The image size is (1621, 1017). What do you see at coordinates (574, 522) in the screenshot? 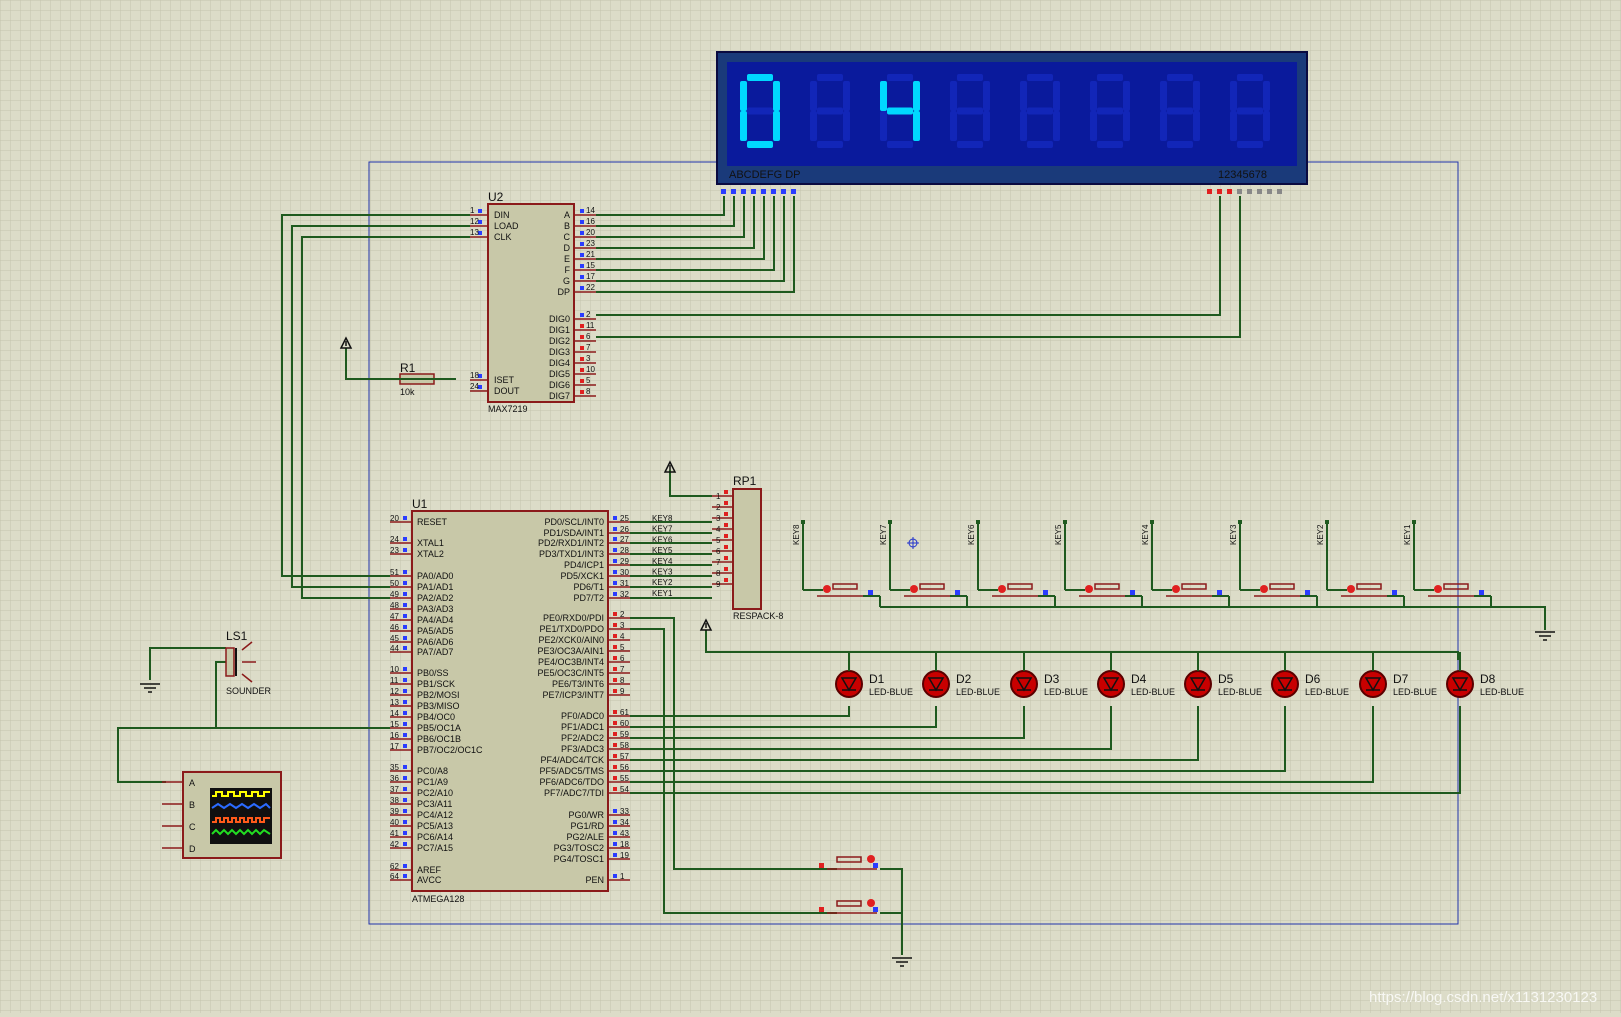
I see `u1-pin-label: PD0/SCL/INT0` at bounding box center [574, 522].